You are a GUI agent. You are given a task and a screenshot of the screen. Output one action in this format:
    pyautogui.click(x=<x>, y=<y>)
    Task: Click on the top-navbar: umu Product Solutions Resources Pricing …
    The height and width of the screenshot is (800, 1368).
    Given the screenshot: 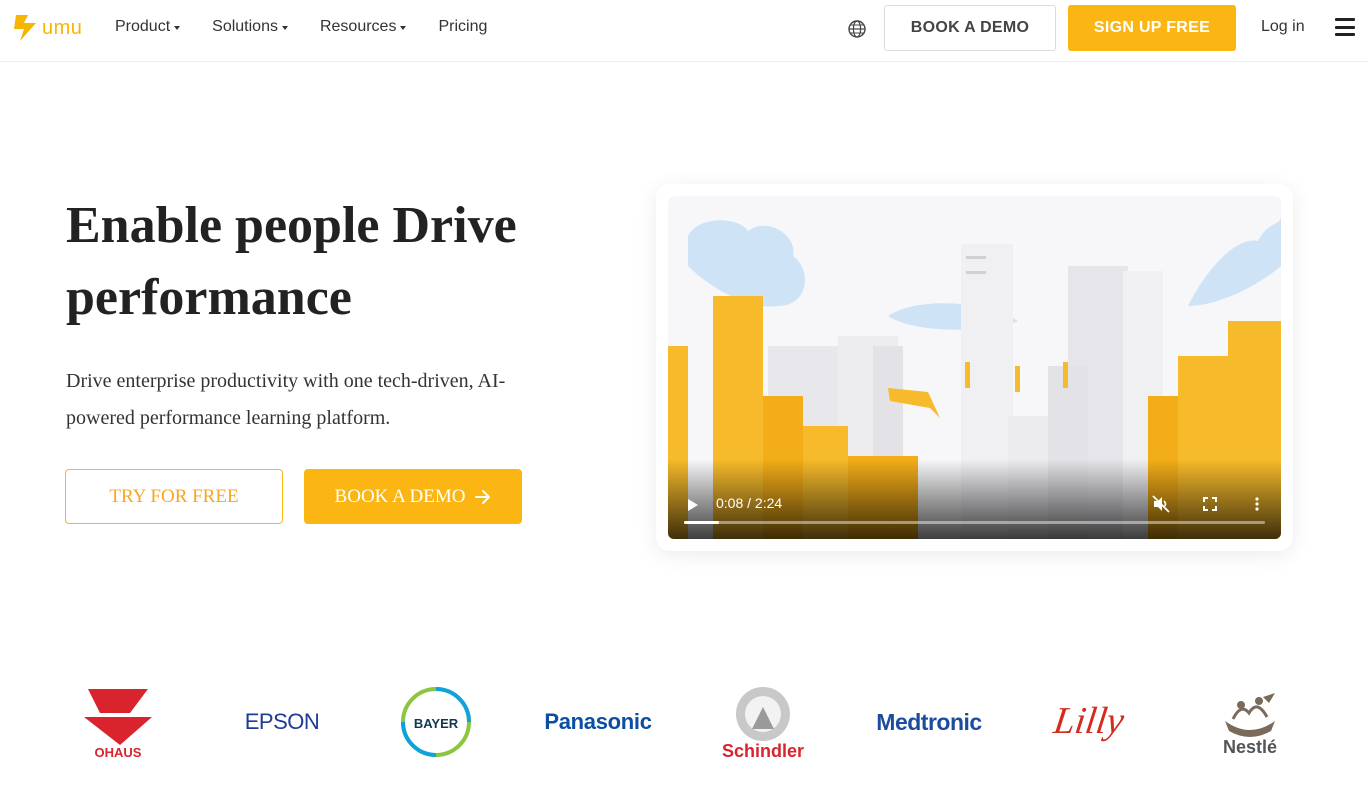 What is the action you would take?
    pyautogui.click(x=684, y=31)
    